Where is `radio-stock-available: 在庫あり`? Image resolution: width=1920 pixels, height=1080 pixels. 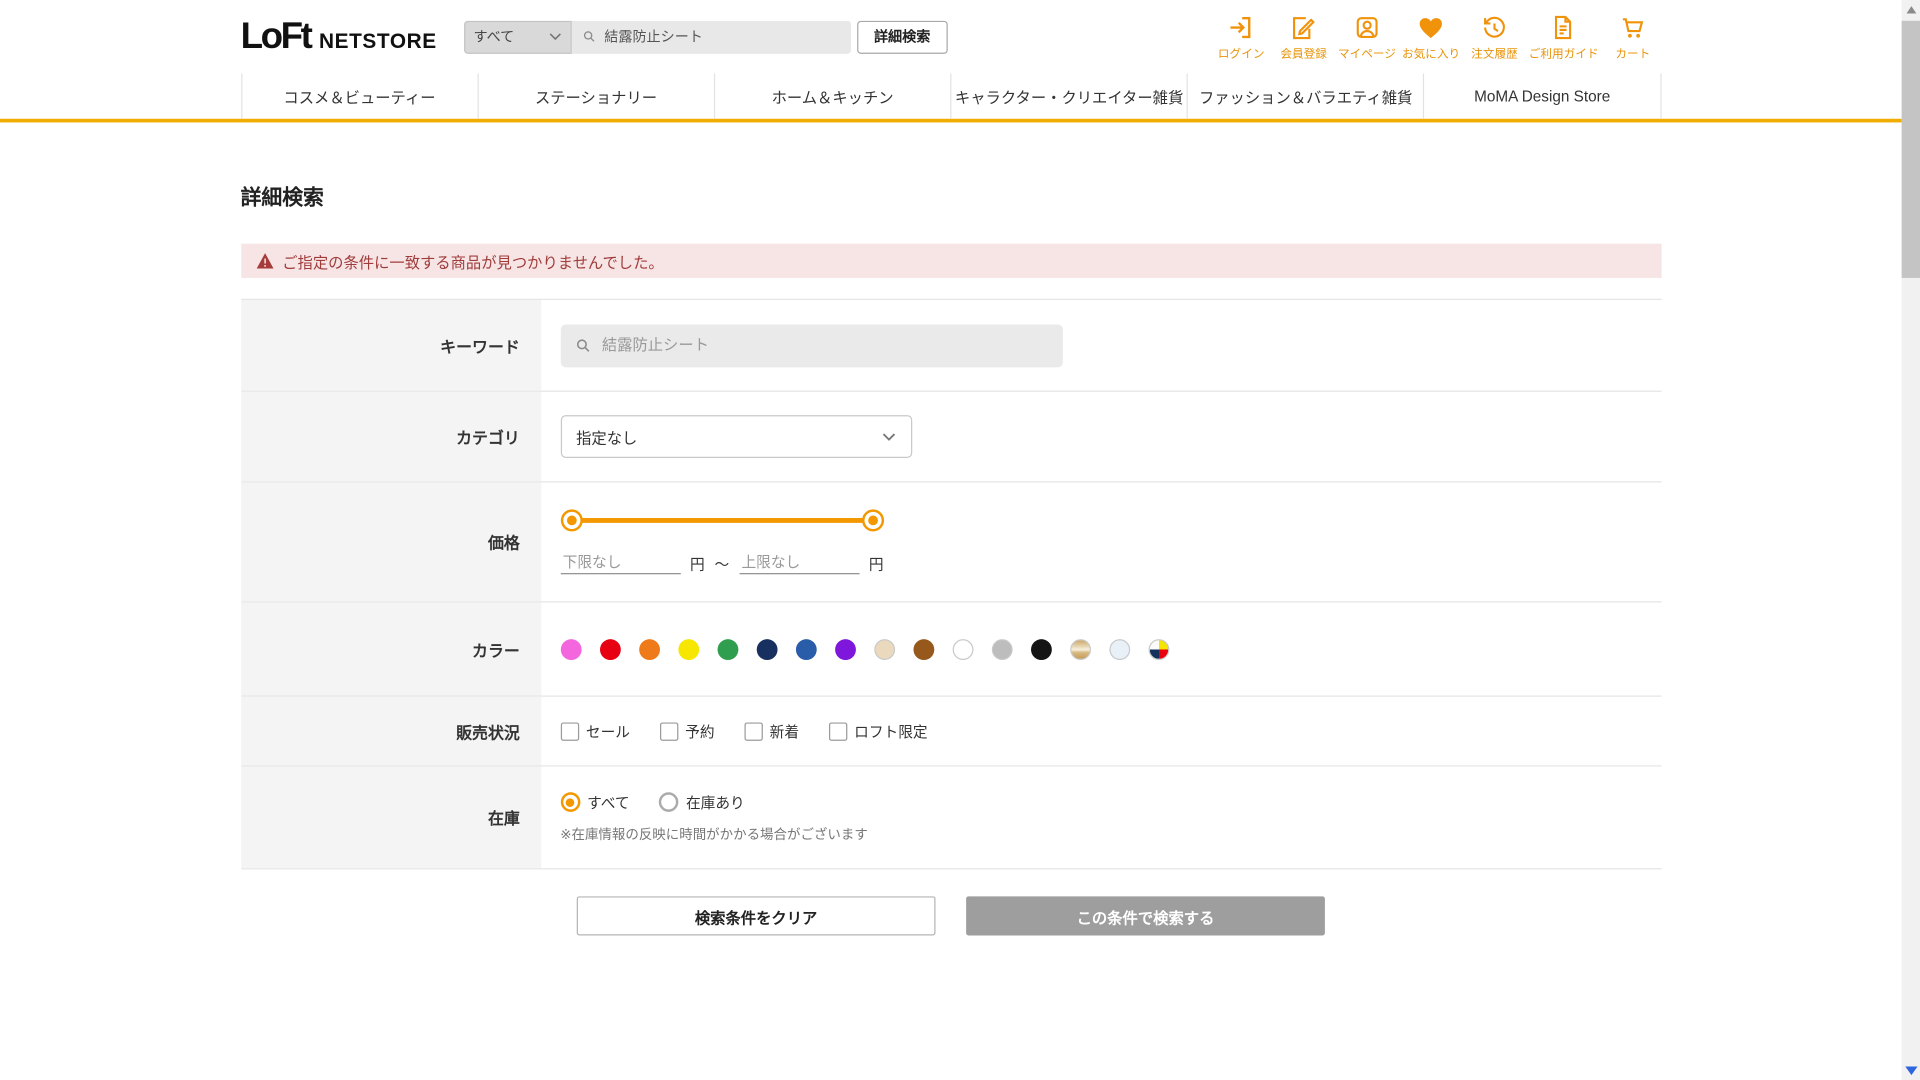 radio-stock-available: 在庫あり is located at coordinates (702, 802).